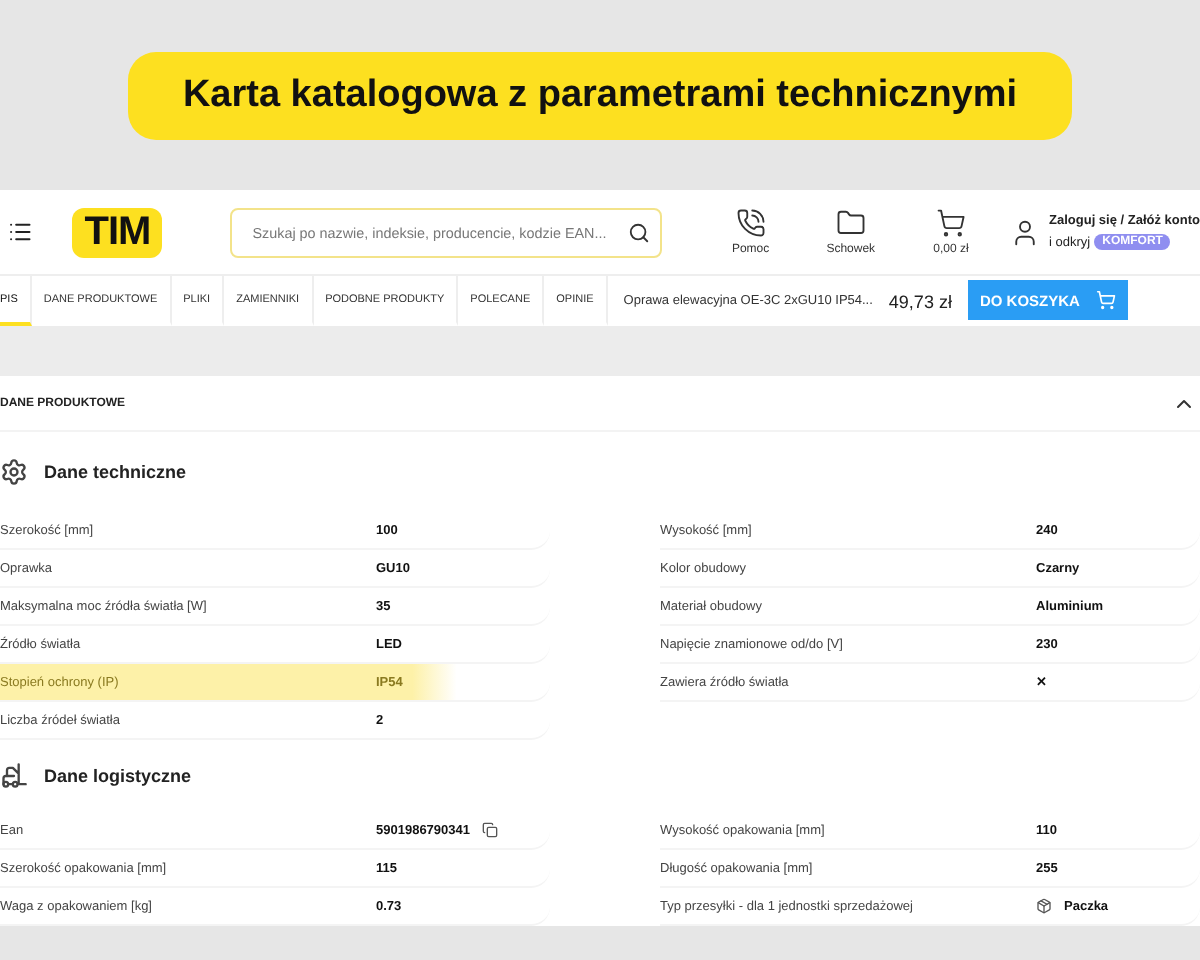 The image size is (1200, 960). Describe the element at coordinates (850, 223) in the screenshot. I see `folder-icon` at that location.